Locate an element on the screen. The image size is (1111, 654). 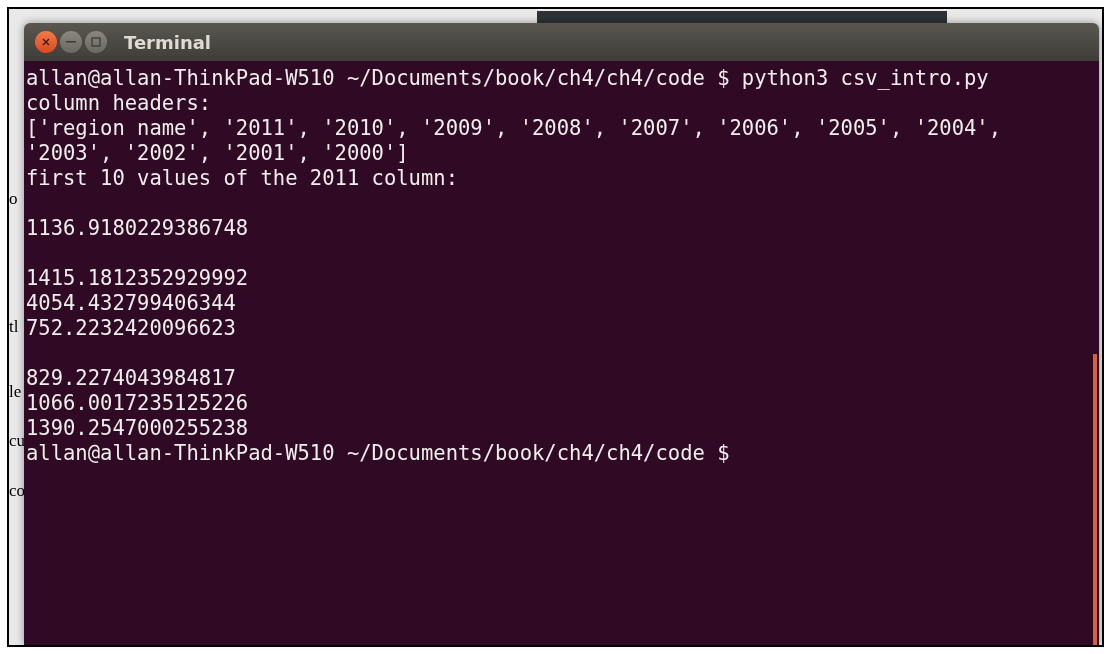
terminal-line: 1390.2547000255238 is located at coordinates (137, 428).